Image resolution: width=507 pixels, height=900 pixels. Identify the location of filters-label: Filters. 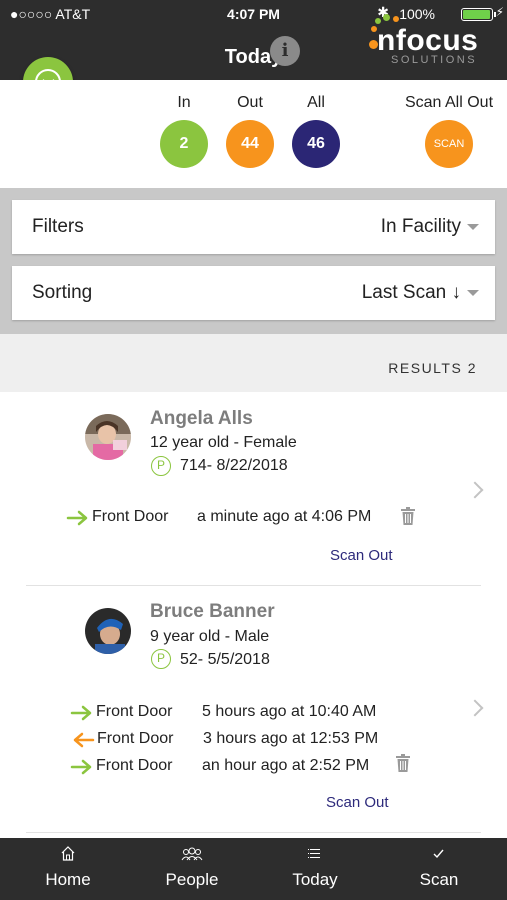
(58, 226).